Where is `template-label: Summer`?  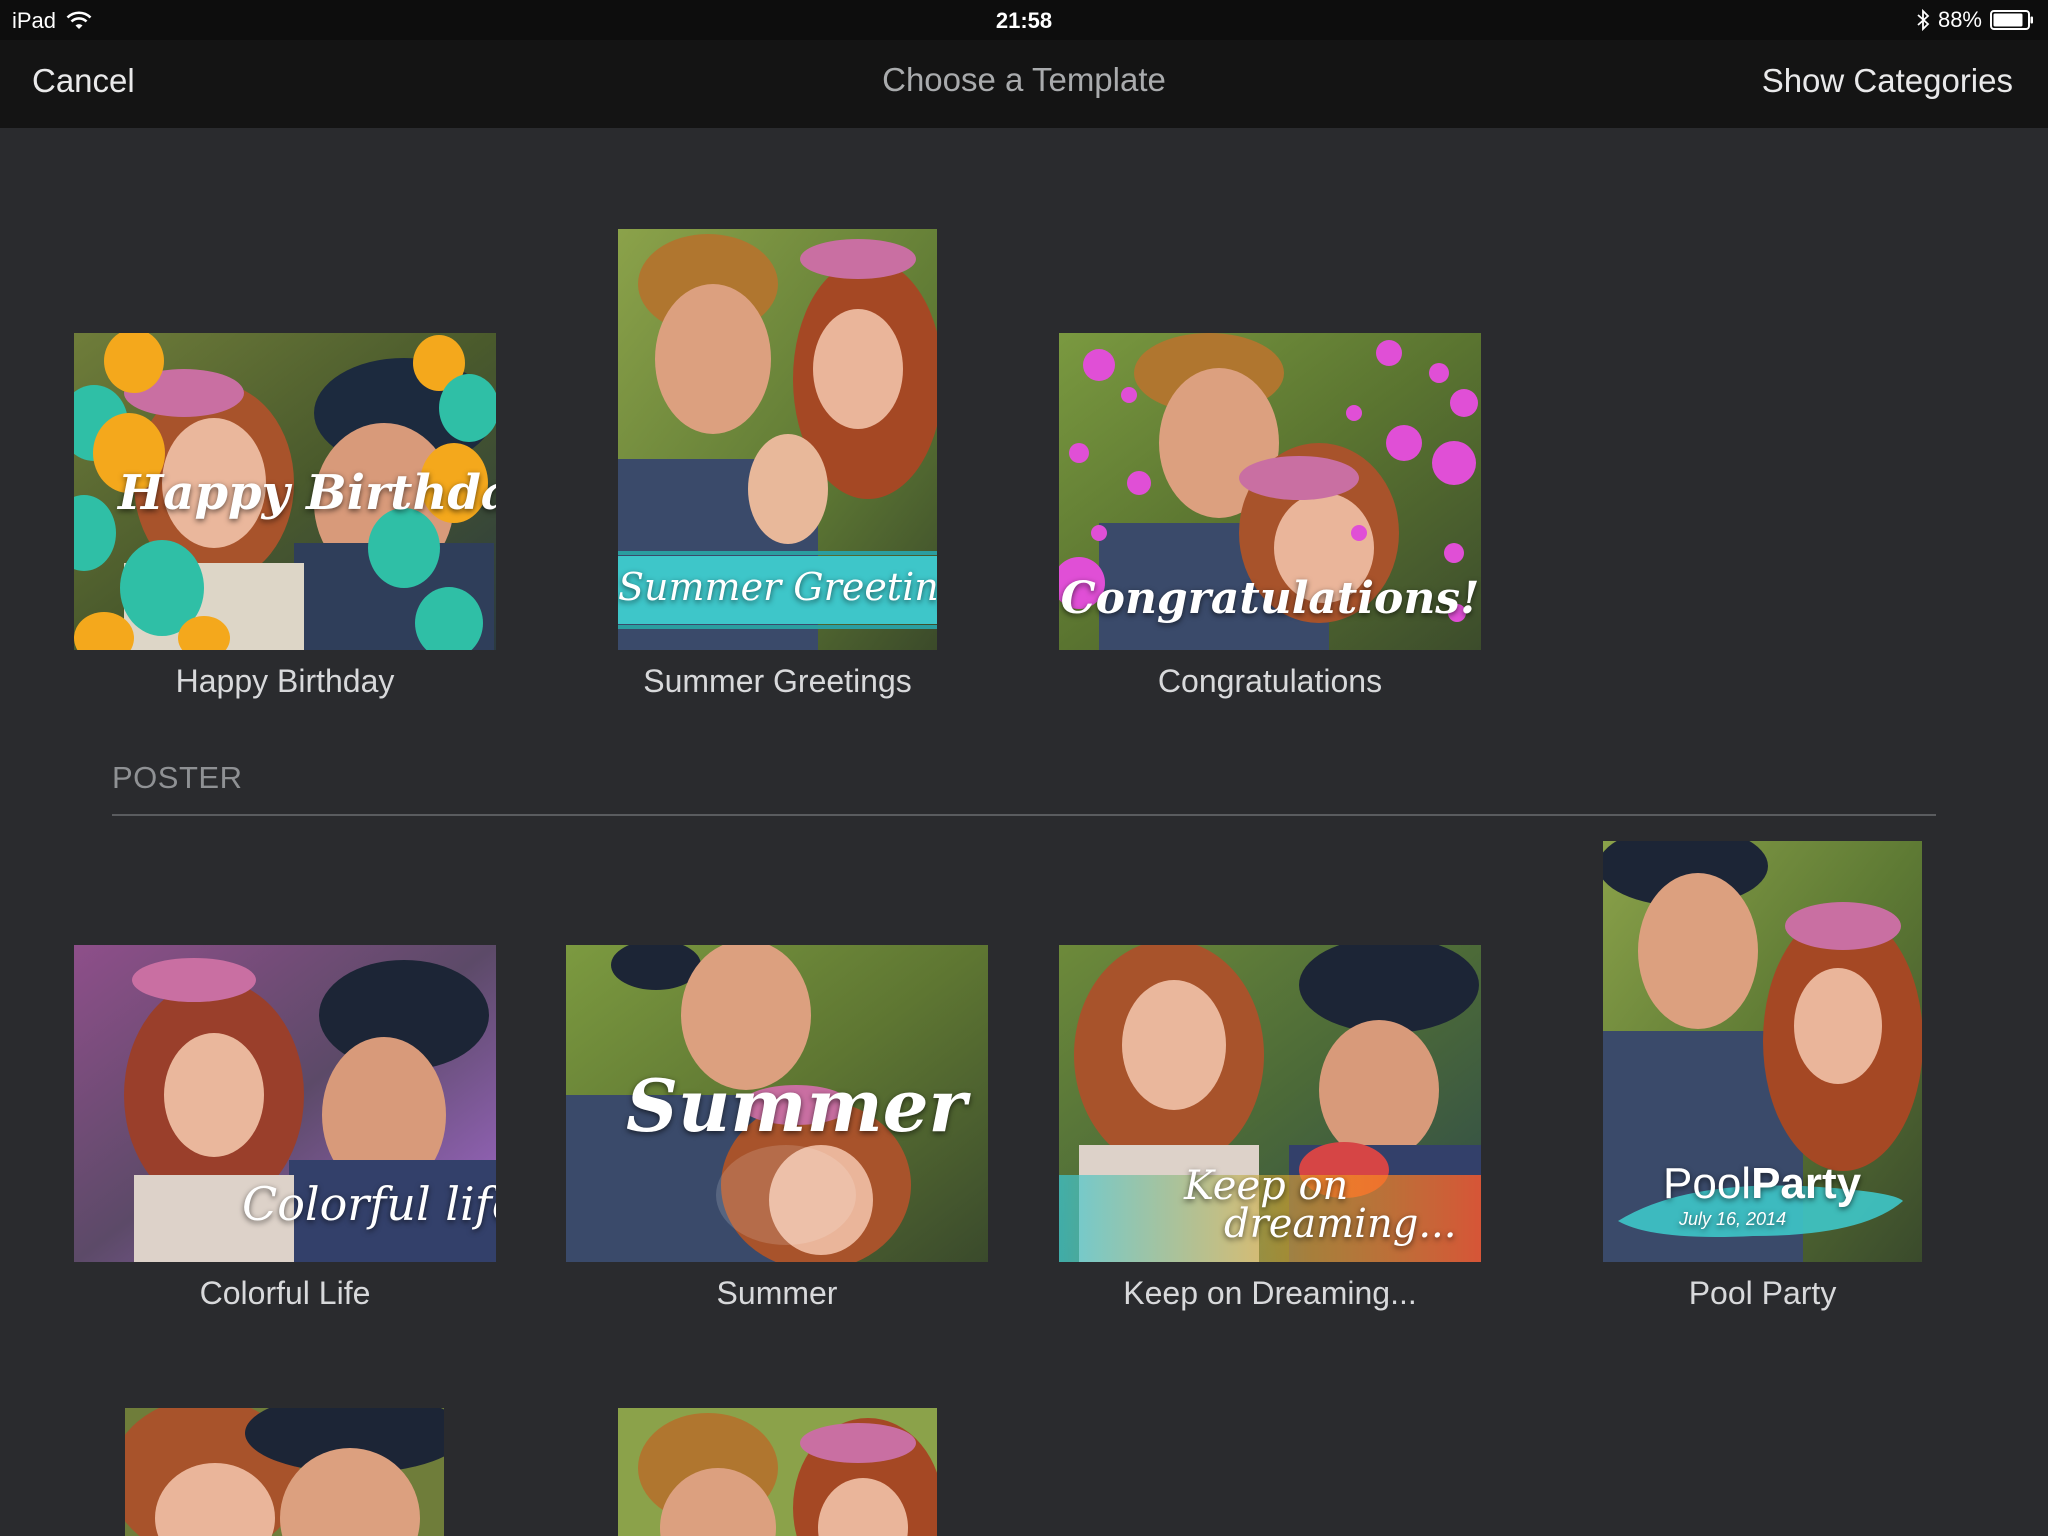 template-label: Summer is located at coordinates (777, 1293).